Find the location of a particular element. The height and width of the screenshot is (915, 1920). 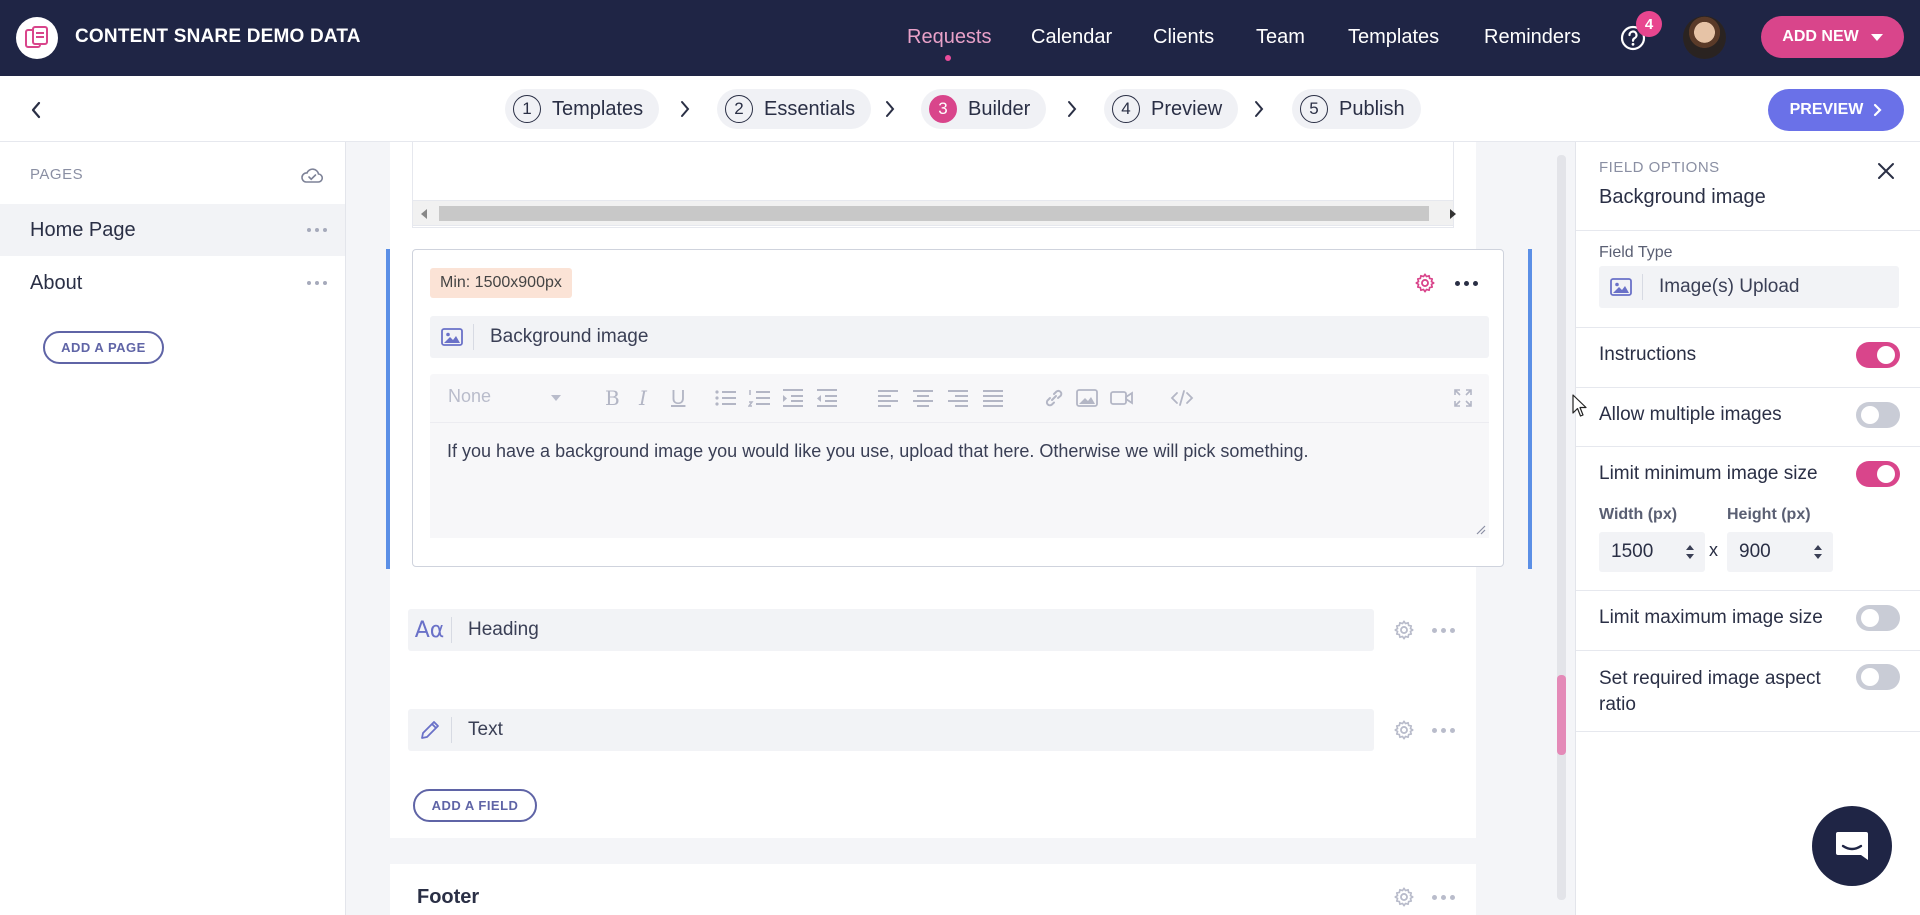

align-center-icon is located at coordinates (923, 398).